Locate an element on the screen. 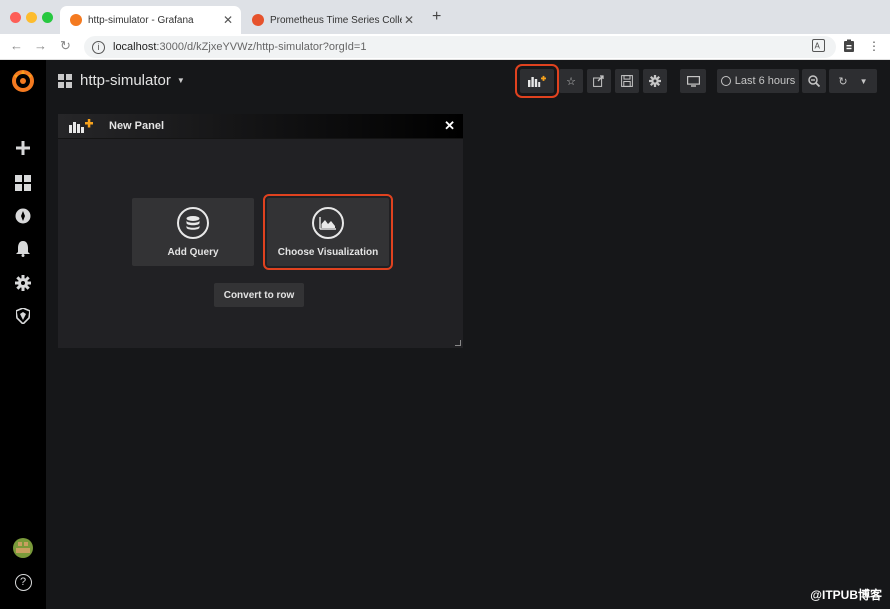 The width and height of the screenshot is (890, 609). browser-menu-icon: ⋮ is located at coordinates (874, 46).